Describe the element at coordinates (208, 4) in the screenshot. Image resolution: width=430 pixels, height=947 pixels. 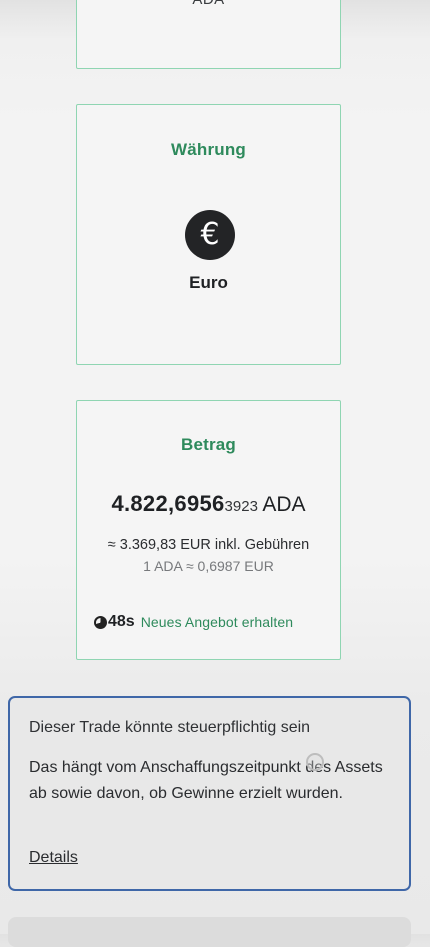
I see `asset-label: ADA` at that location.